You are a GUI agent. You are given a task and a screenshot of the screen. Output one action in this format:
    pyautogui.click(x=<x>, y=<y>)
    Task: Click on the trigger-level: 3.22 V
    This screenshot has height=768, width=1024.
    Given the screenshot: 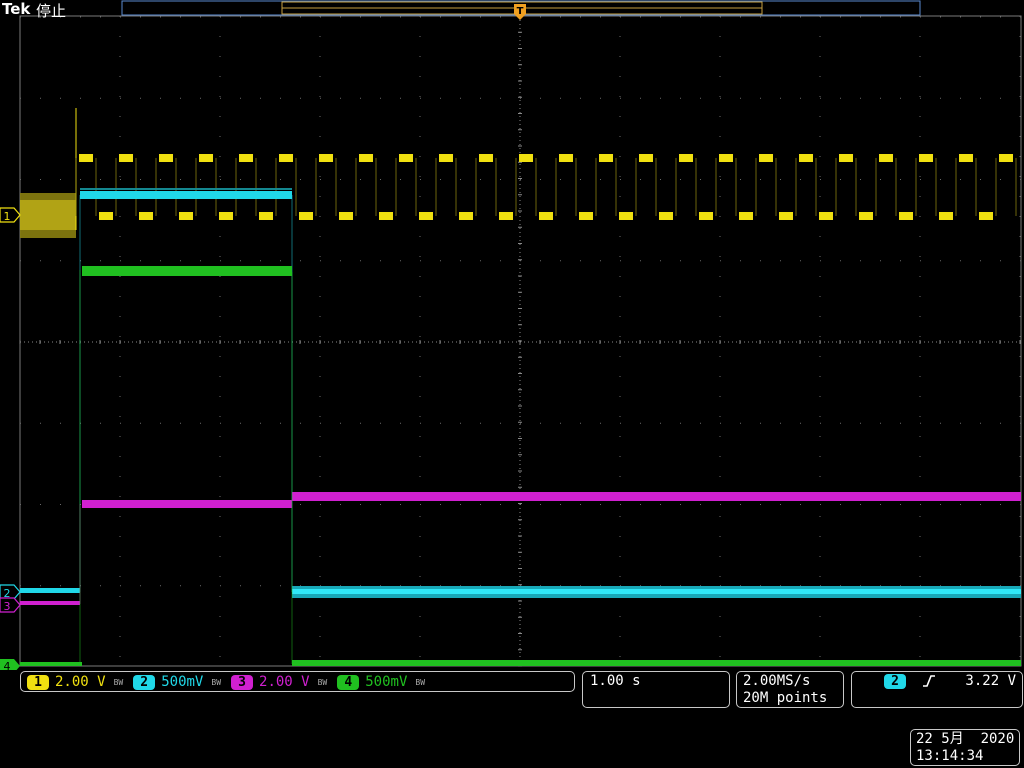 What is the action you would take?
    pyautogui.click(x=990, y=681)
    